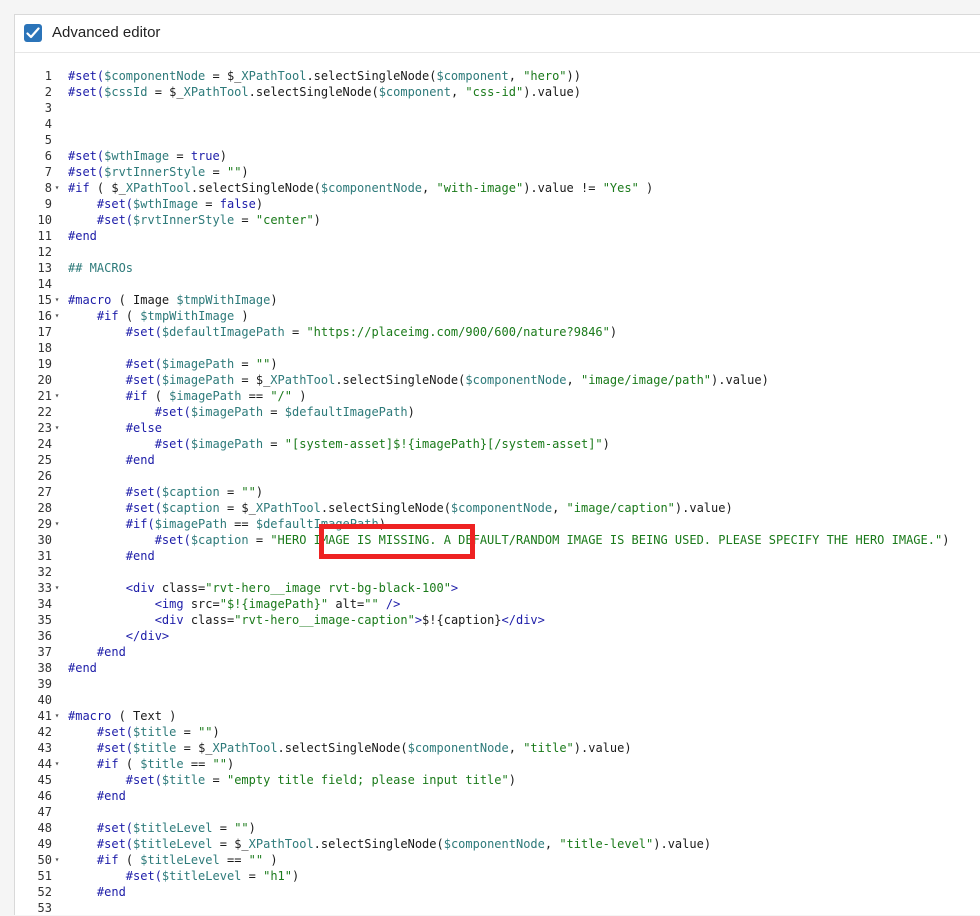 The image size is (980, 916). I want to click on code-line: 34 <img src="$!{imagePath}" alt="" />, so click(497, 604).